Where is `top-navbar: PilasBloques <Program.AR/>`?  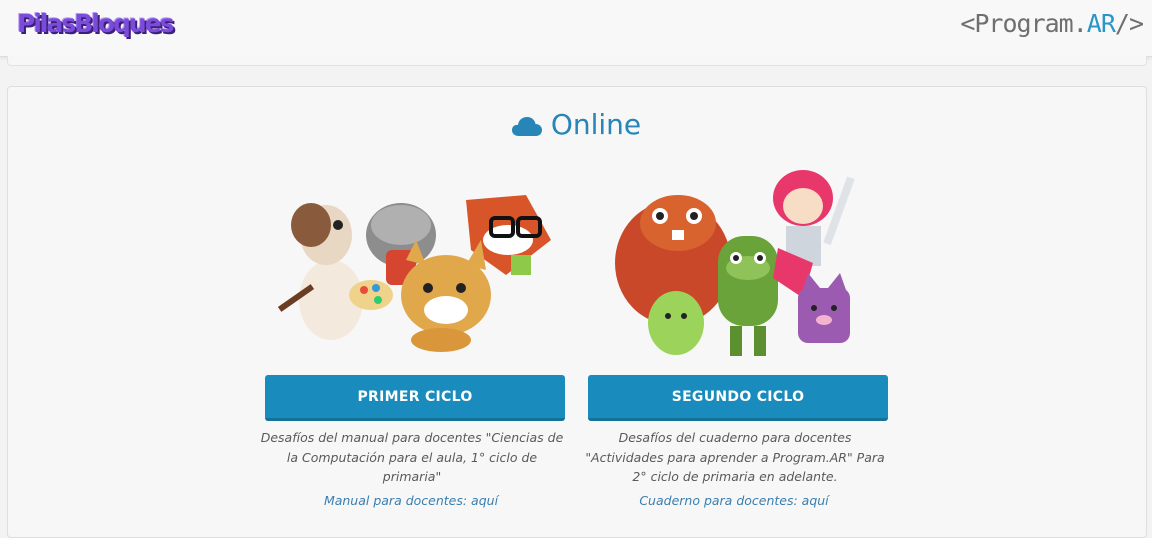
top-navbar: PilasBloques <Program.AR/> is located at coordinates (576, 28).